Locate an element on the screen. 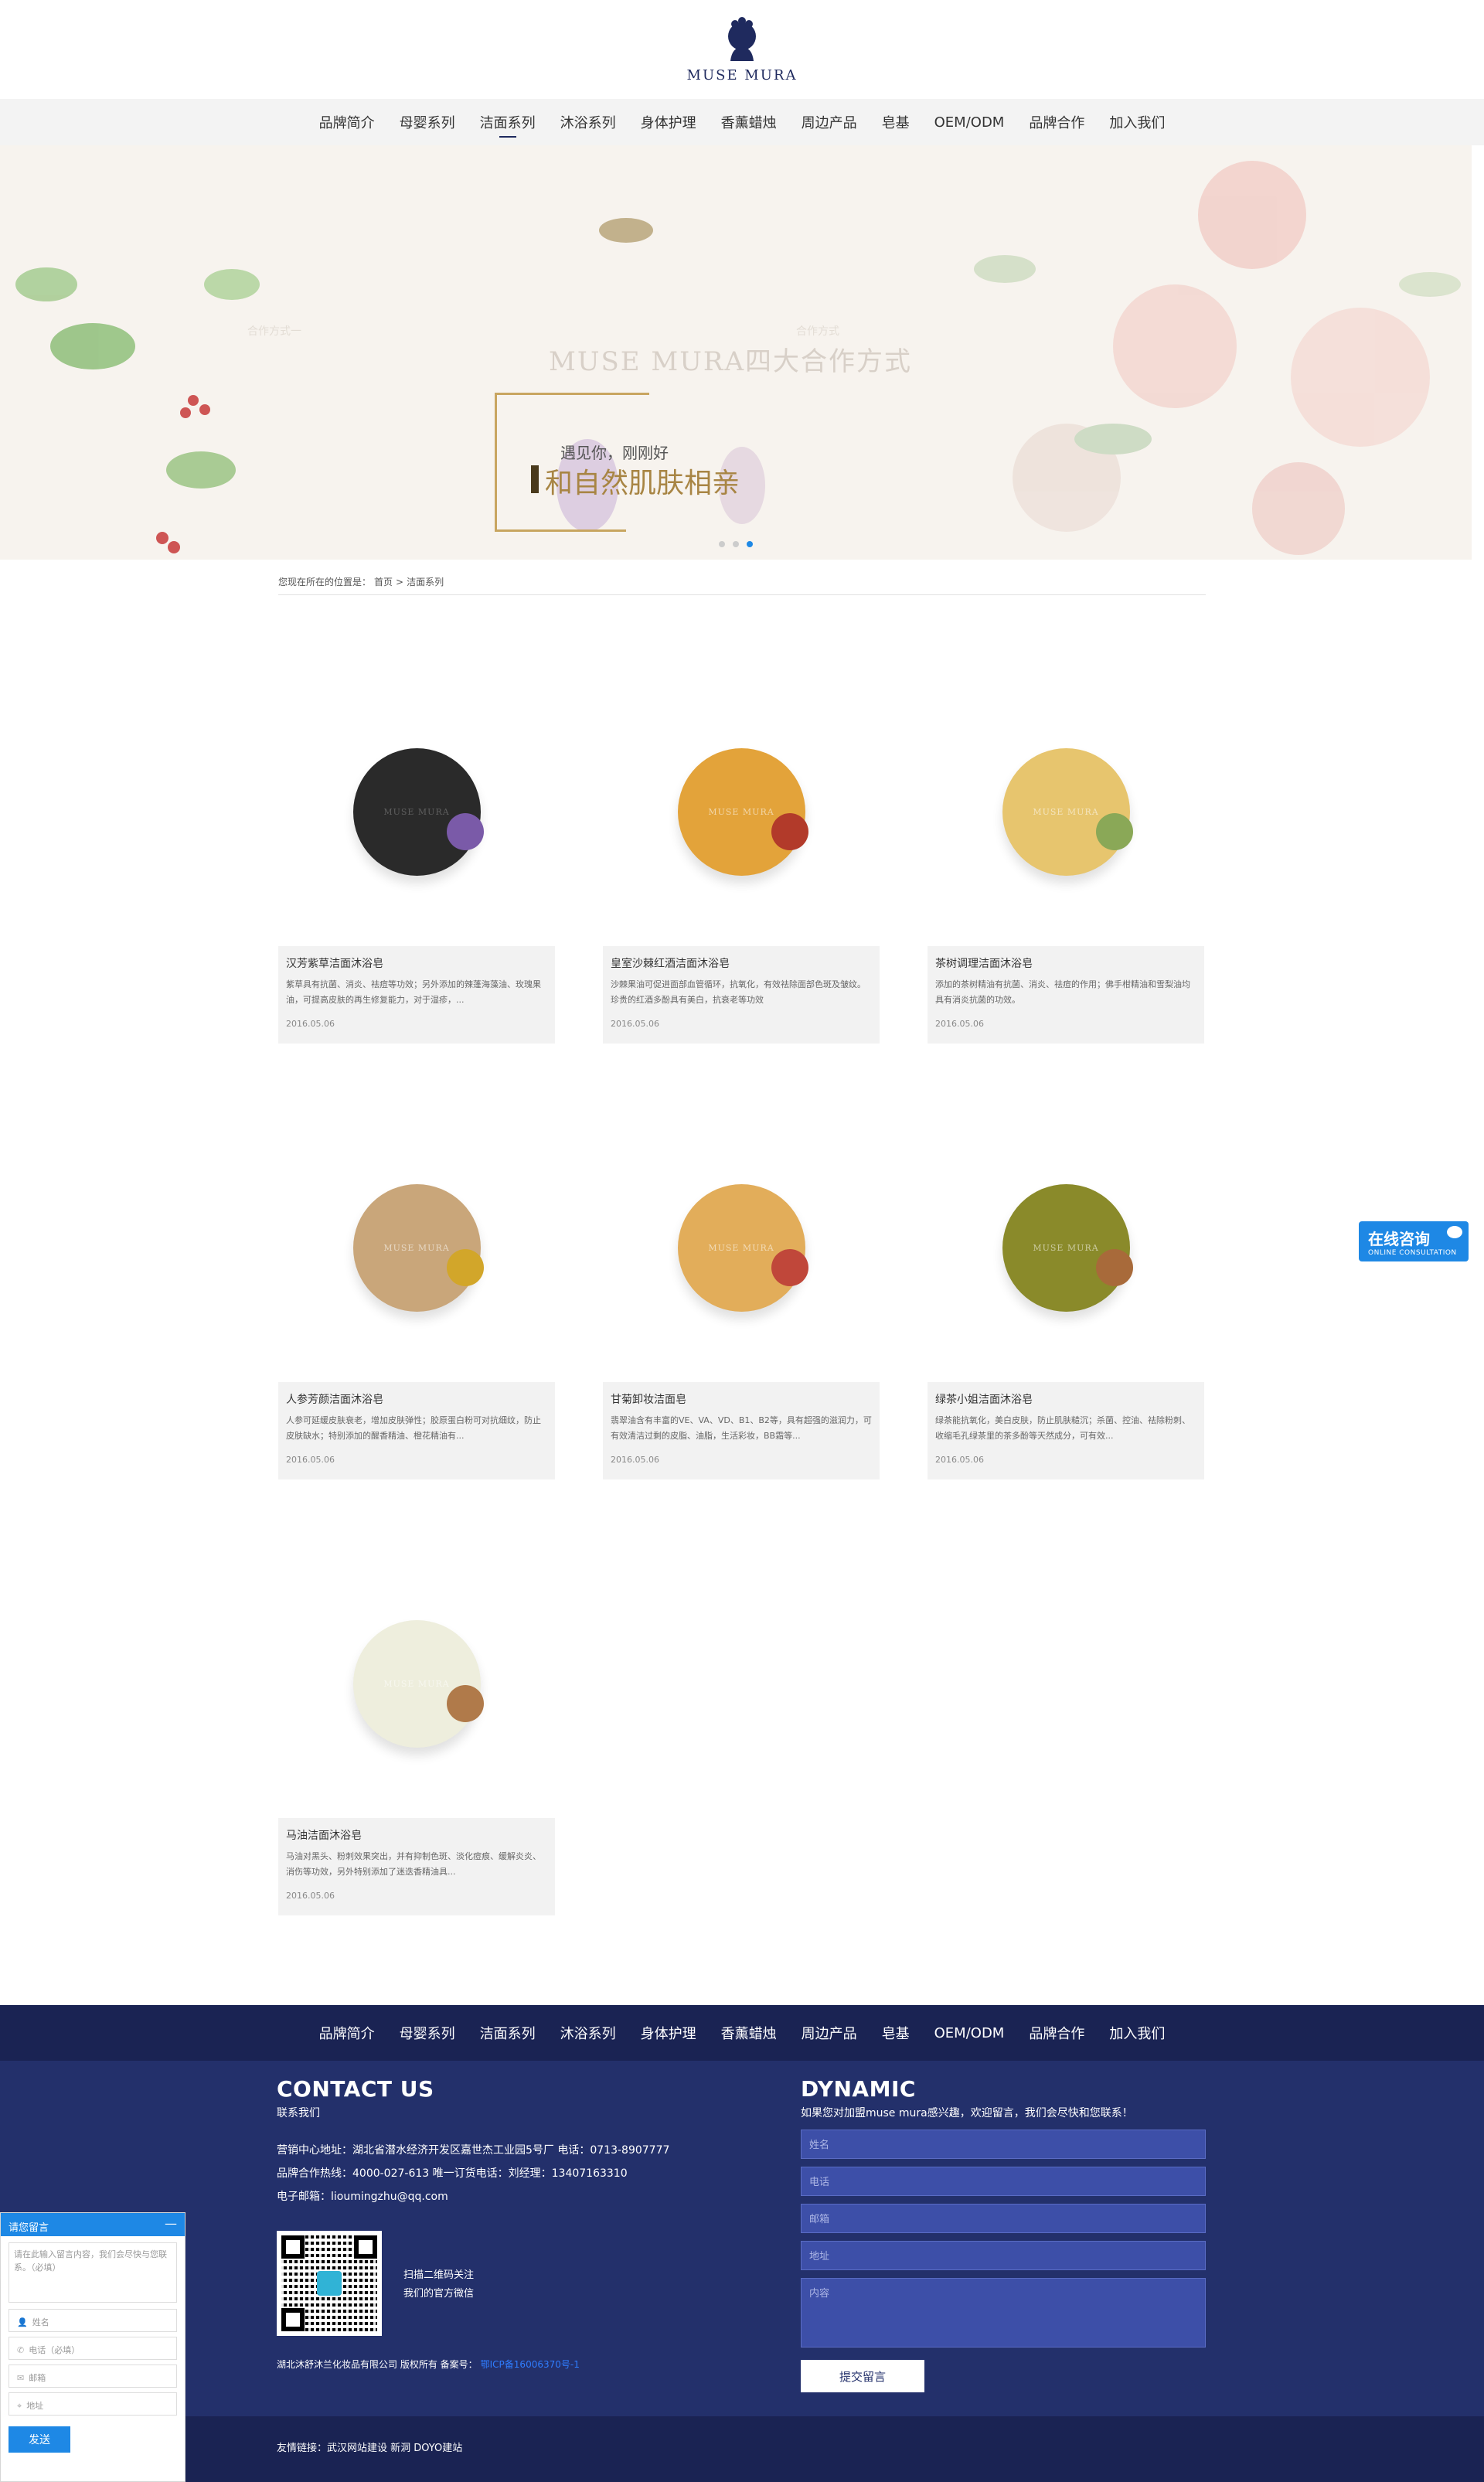 The width and height of the screenshot is (1484, 2482). nav-item-7: 皂基 is located at coordinates (896, 122).